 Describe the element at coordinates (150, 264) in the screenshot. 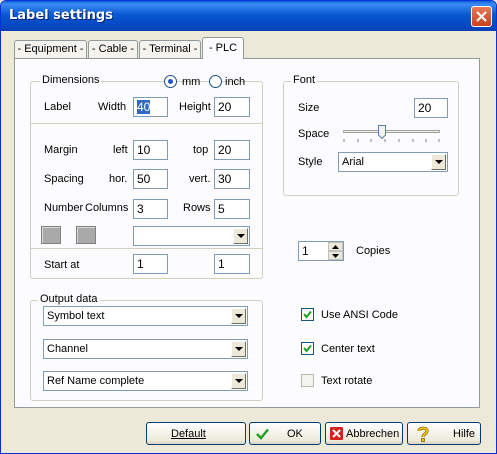

I see `start-col-input: 1` at that location.